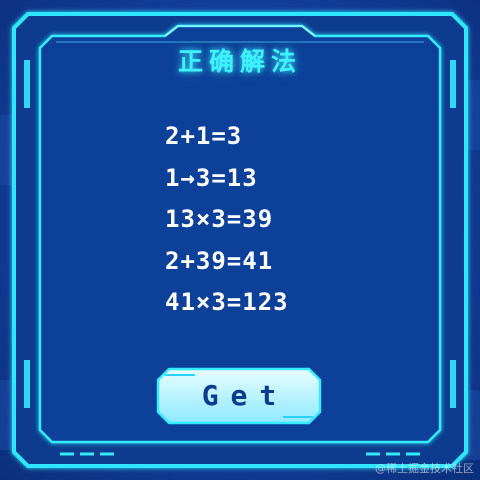  I want to click on get-button: Get, so click(239, 396).